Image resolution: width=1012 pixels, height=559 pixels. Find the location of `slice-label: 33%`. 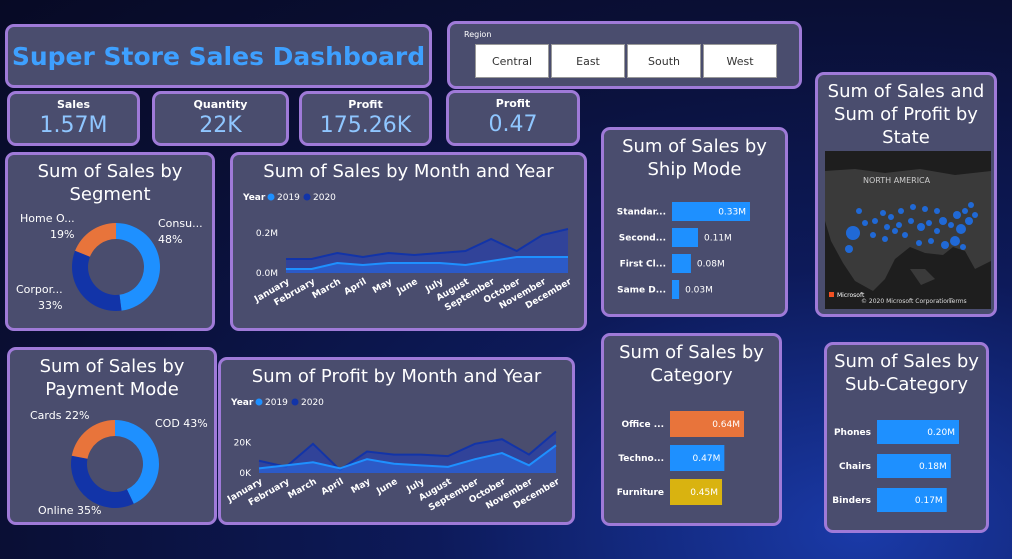

slice-label: 33% is located at coordinates (50, 305).